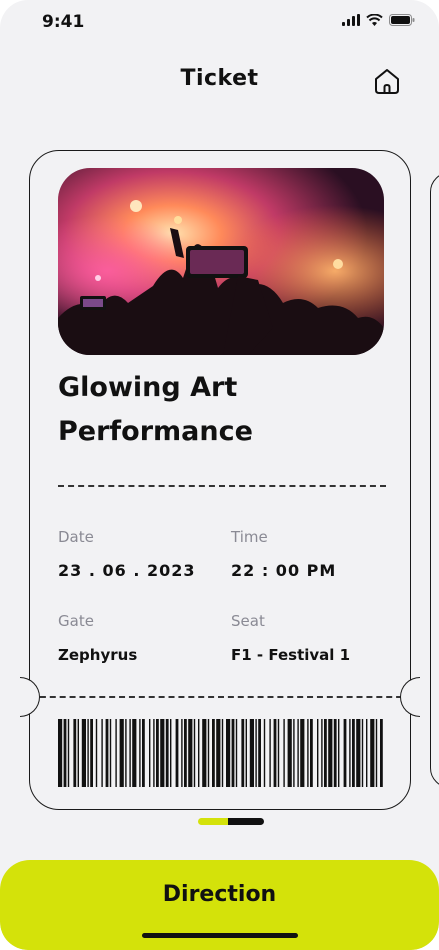 The image size is (439, 950). I want to click on signal-icon, so click(351, 20).